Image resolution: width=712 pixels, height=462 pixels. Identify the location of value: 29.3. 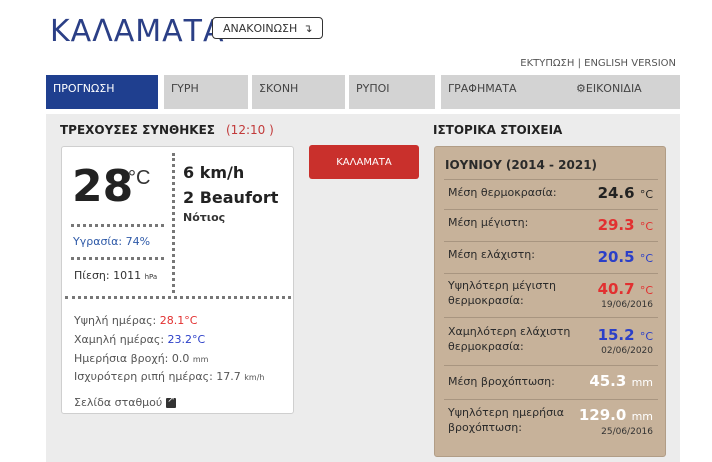
(616, 225).